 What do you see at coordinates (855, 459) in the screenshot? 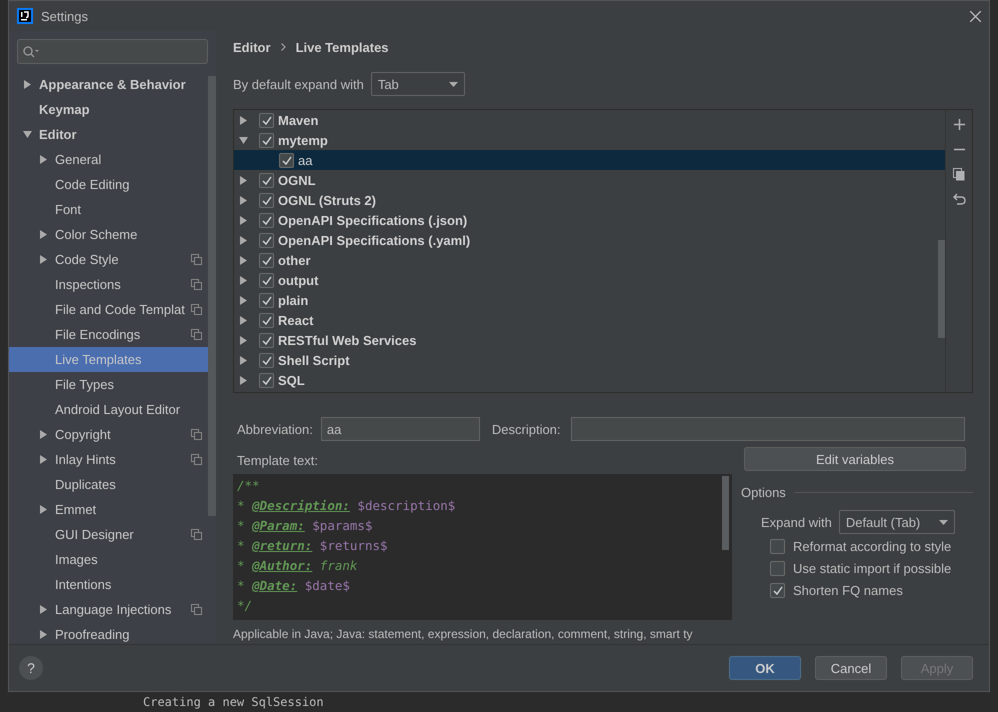
I see `edit-variables-button: Edit variables` at bounding box center [855, 459].